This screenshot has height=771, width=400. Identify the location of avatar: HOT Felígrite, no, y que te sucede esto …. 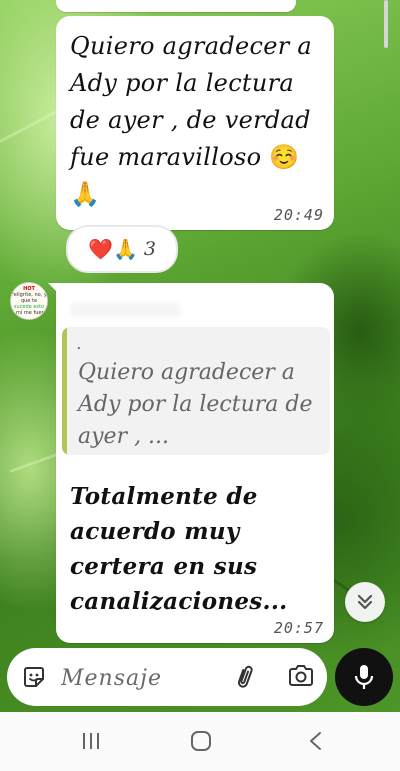
(29, 301).